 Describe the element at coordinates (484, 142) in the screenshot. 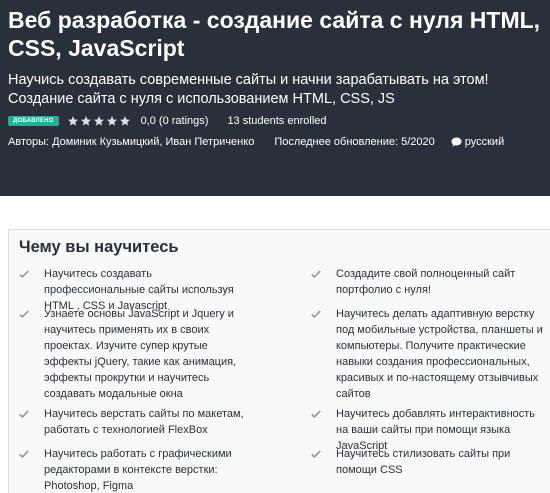

I see `language-label: русский` at that location.